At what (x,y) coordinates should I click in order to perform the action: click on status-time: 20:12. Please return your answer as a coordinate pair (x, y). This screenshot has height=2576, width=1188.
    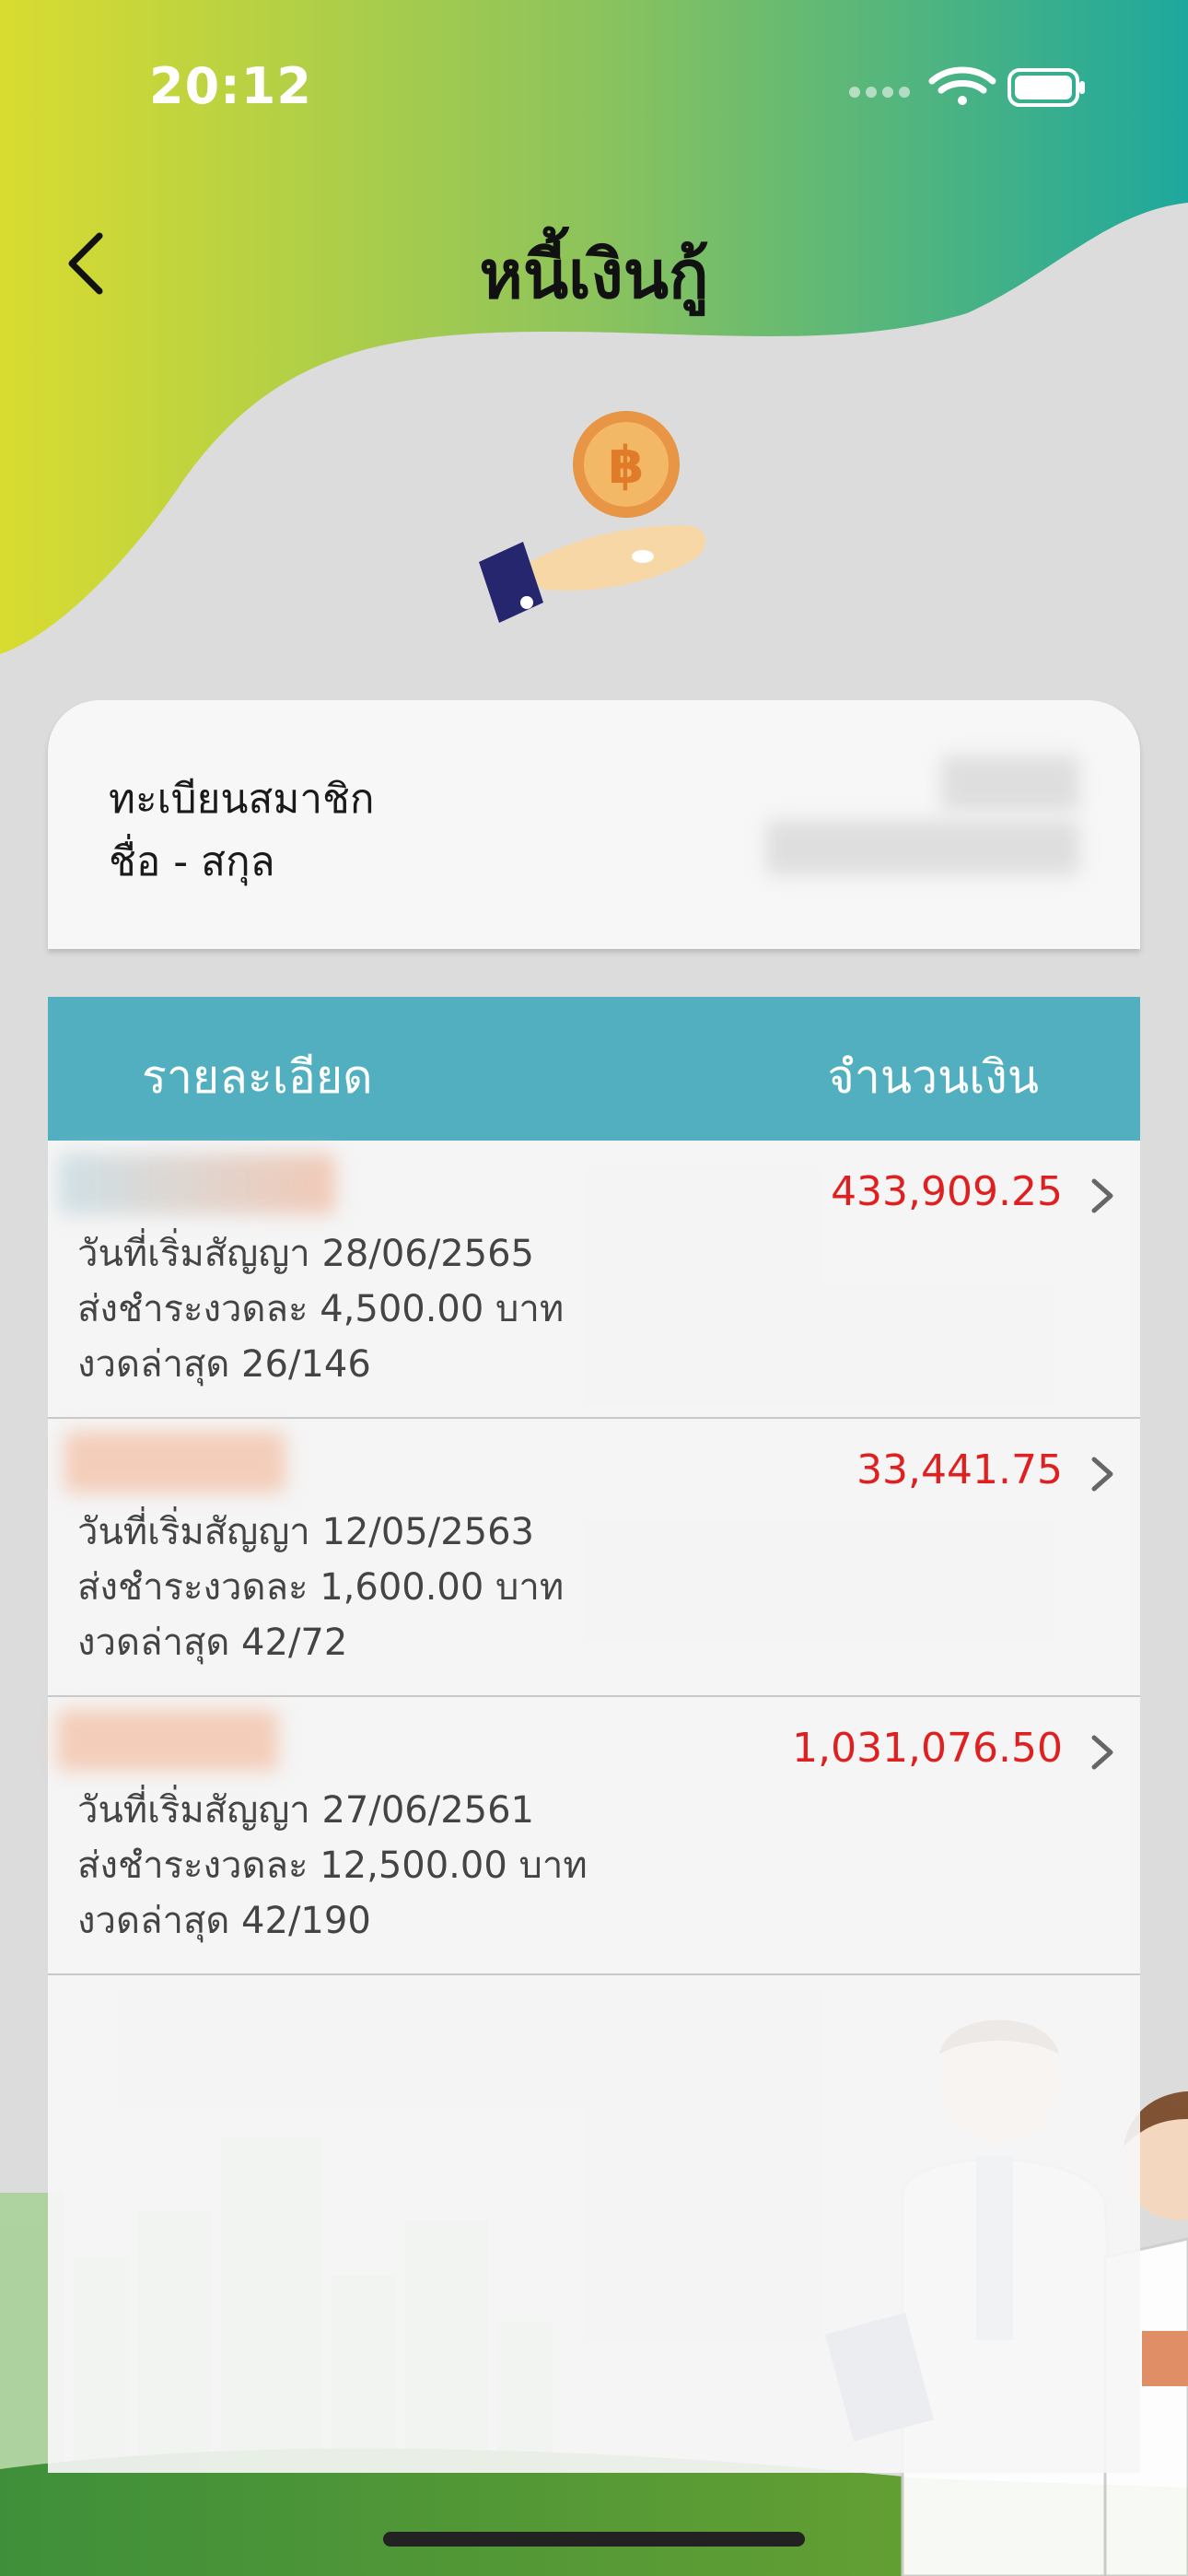
    Looking at the image, I should click on (230, 86).